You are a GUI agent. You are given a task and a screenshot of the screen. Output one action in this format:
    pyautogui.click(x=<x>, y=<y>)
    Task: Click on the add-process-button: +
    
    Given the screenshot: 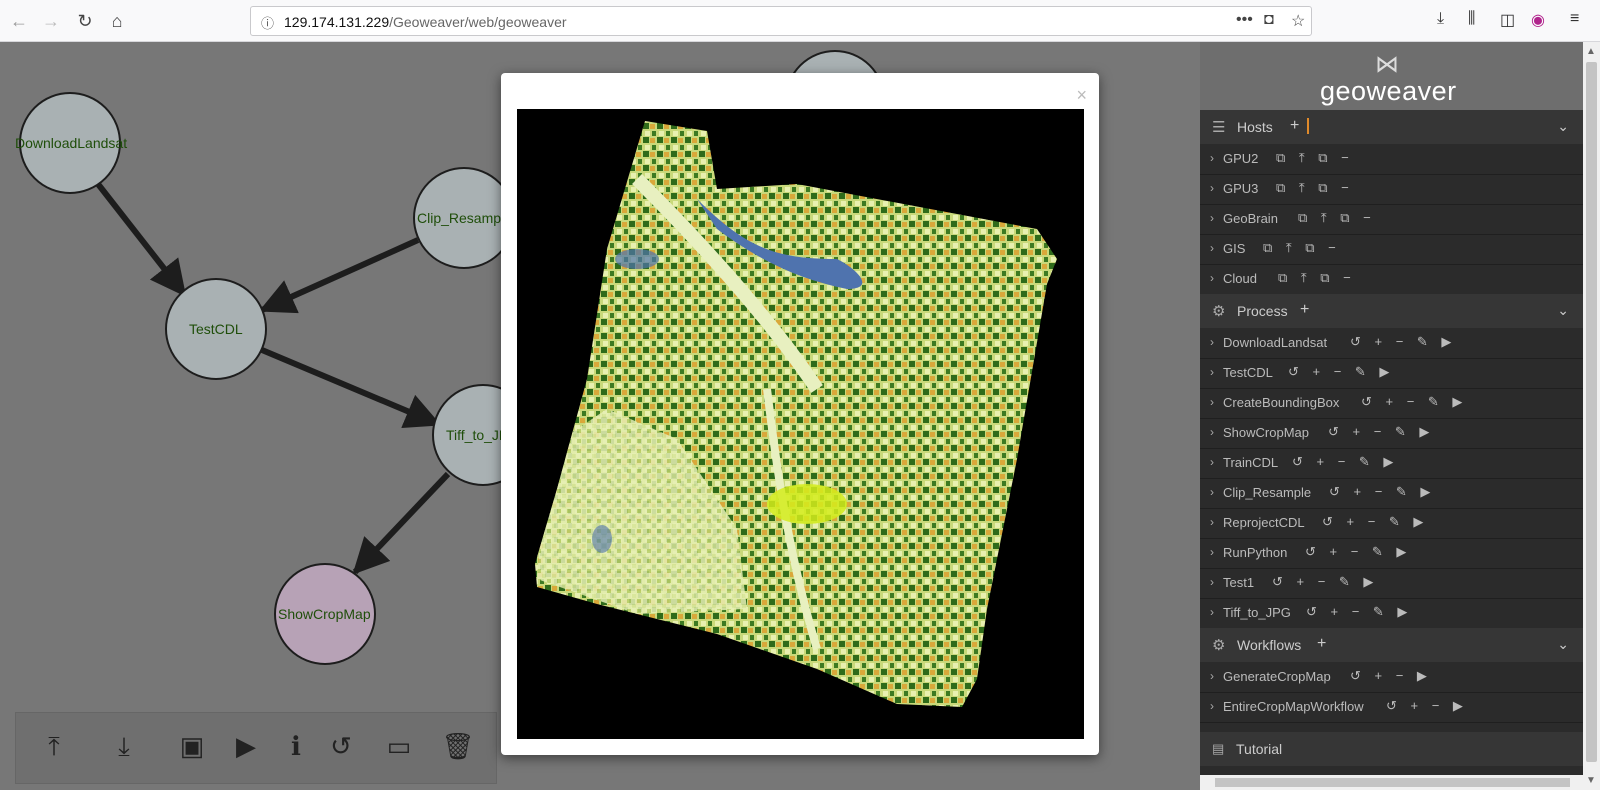 What is the action you would take?
    pyautogui.click(x=1304, y=310)
    